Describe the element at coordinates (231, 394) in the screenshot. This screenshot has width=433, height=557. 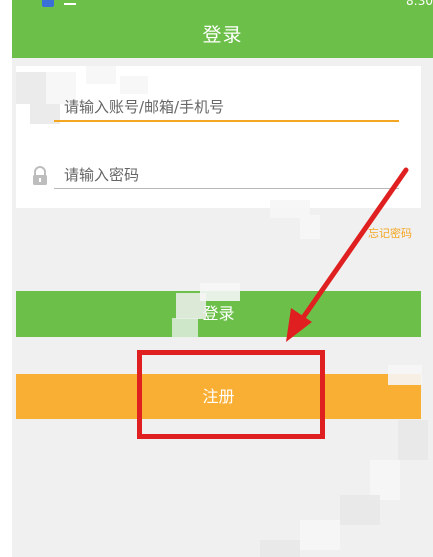
I see `red-highlight-box` at that location.